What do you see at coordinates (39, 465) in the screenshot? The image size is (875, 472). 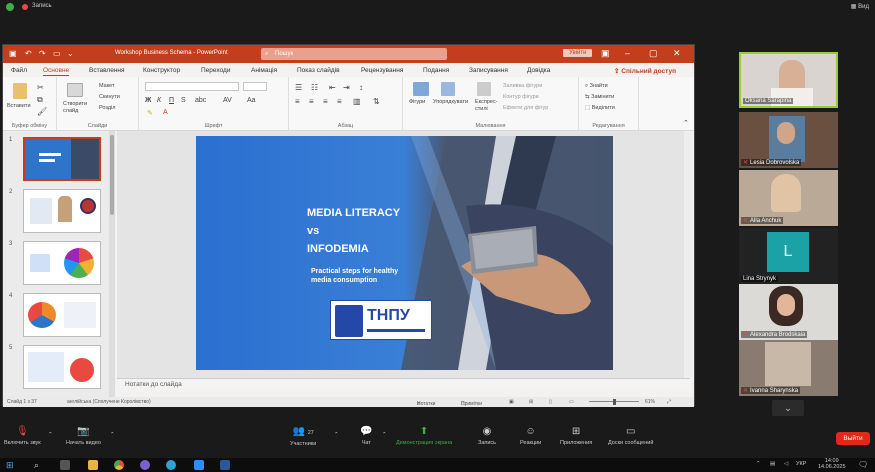 I see `search-icon: ⌕` at bounding box center [39, 465].